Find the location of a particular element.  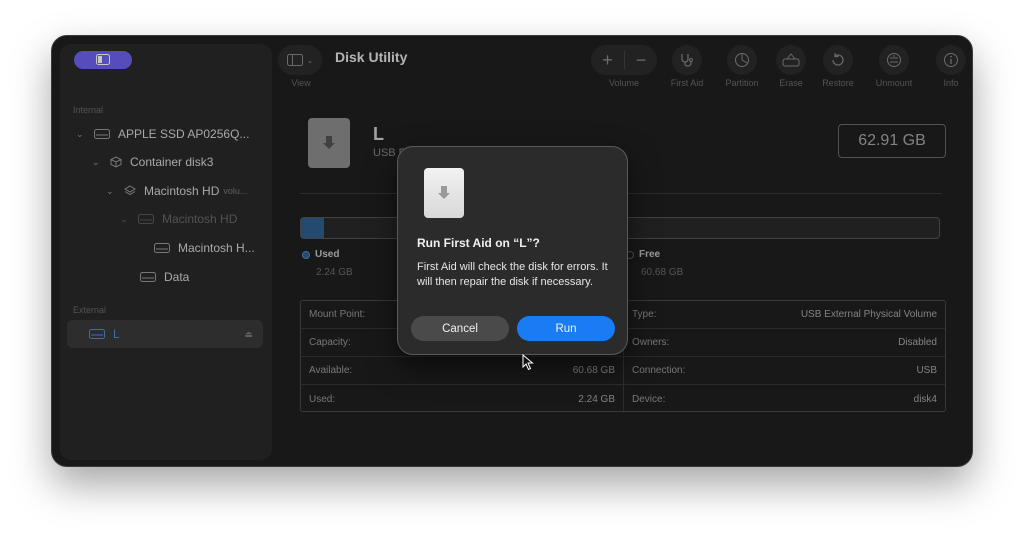

download-arrow-icon is located at coordinates (444, 192).